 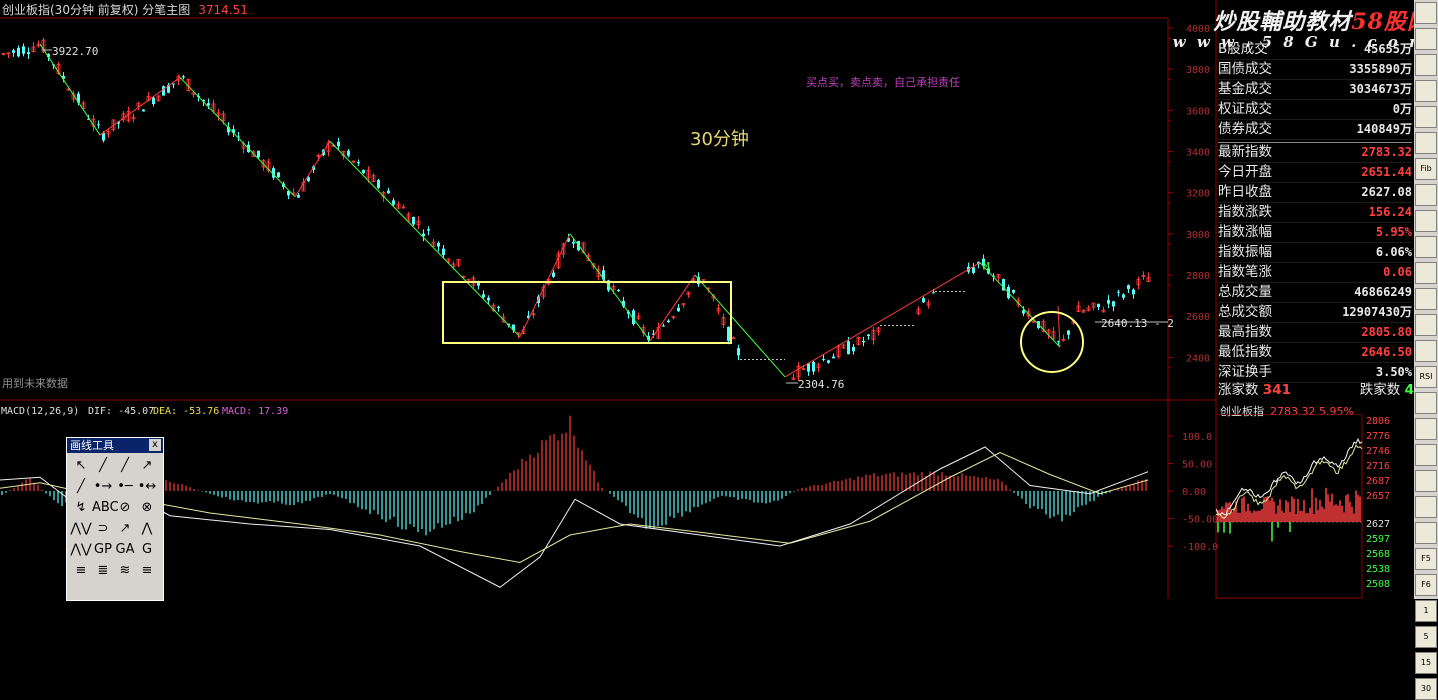 I want to click on close-icon: x, so click(x=155, y=445).